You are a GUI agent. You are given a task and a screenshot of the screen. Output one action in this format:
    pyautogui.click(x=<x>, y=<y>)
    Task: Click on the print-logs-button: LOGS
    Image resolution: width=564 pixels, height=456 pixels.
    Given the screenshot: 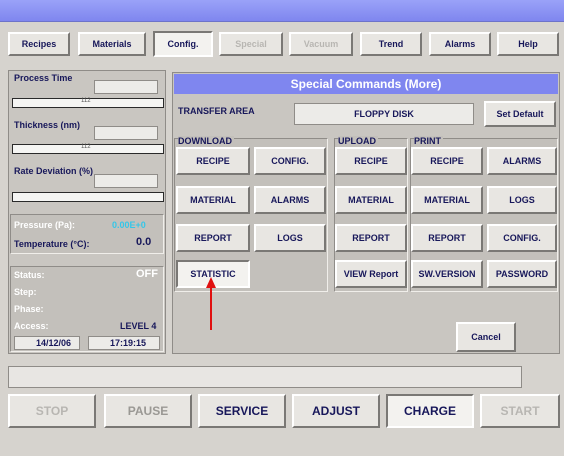 What is the action you would take?
    pyautogui.click(x=522, y=200)
    